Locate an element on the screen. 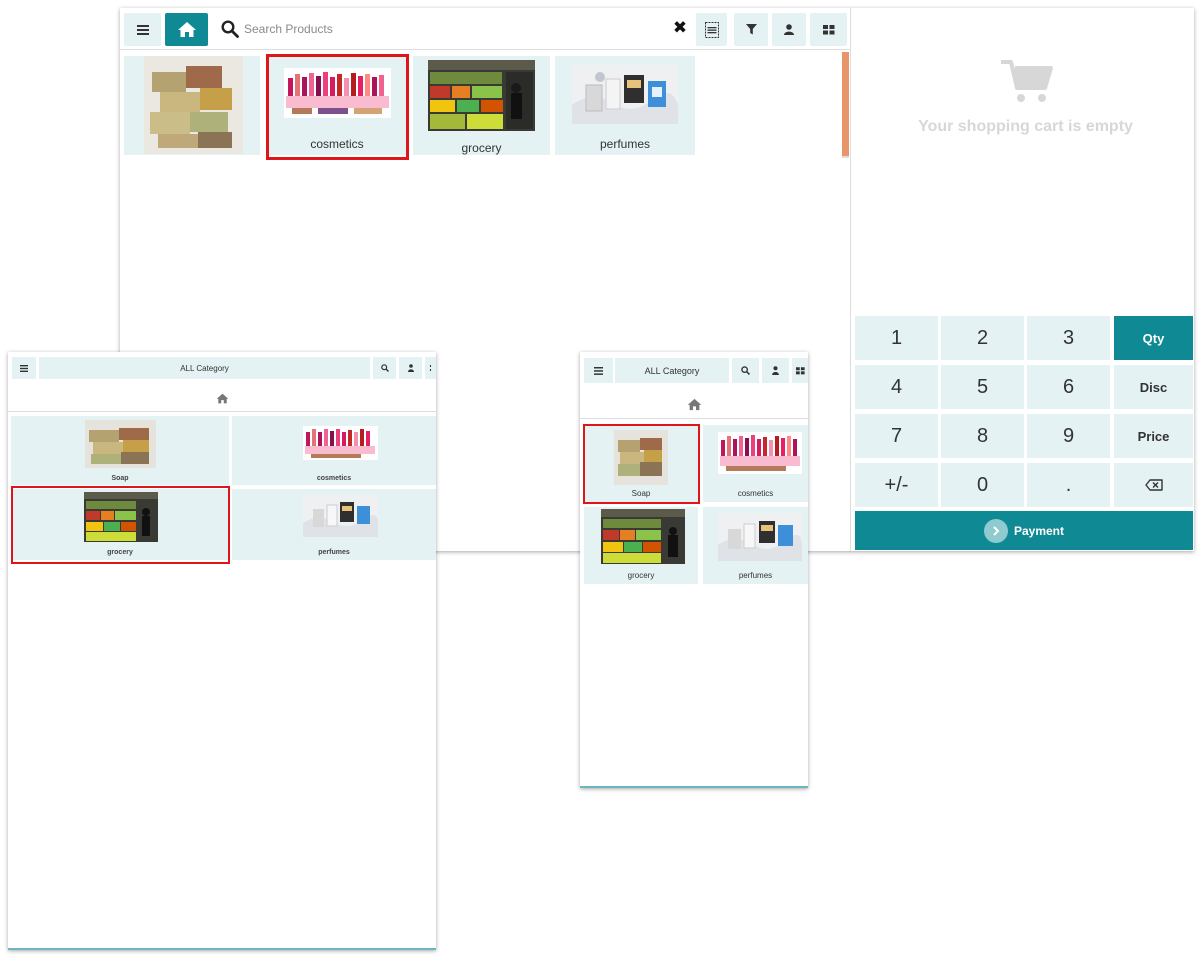 Image resolution: width=1200 pixels, height=957 pixels. numpad-key-0: 0 is located at coordinates (982, 485).